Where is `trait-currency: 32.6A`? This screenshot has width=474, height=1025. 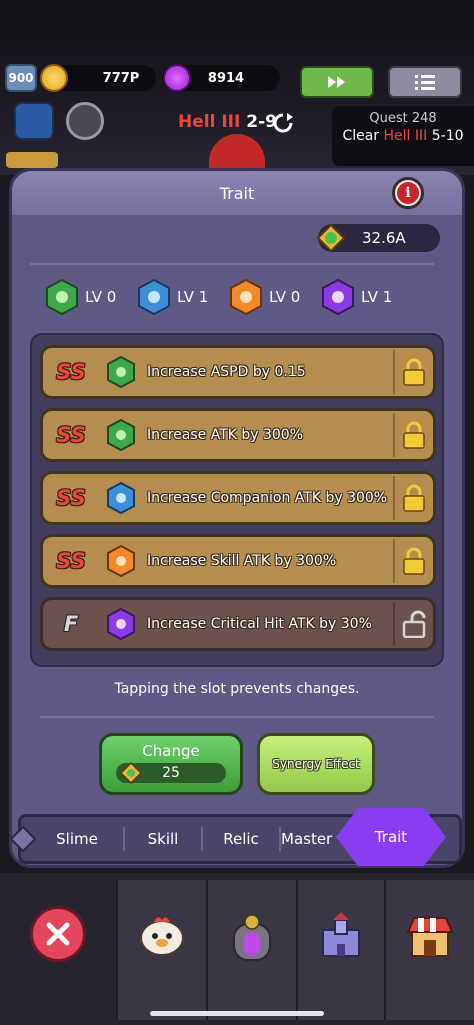 trait-currency: 32.6A is located at coordinates (378, 238).